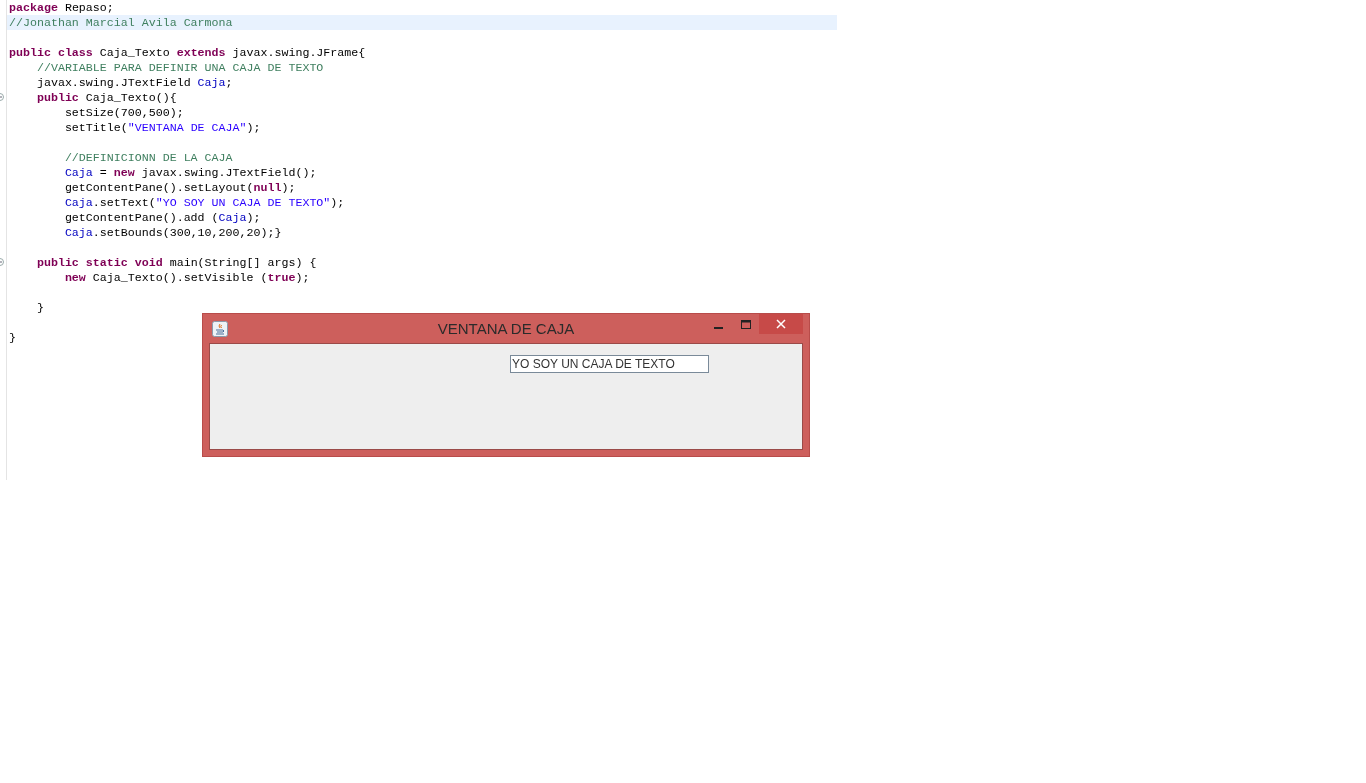  What do you see at coordinates (179, 187) in the screenshot?
I see `code-line: getContentPane().setLayout(null);` at bounding box center [179, 187].